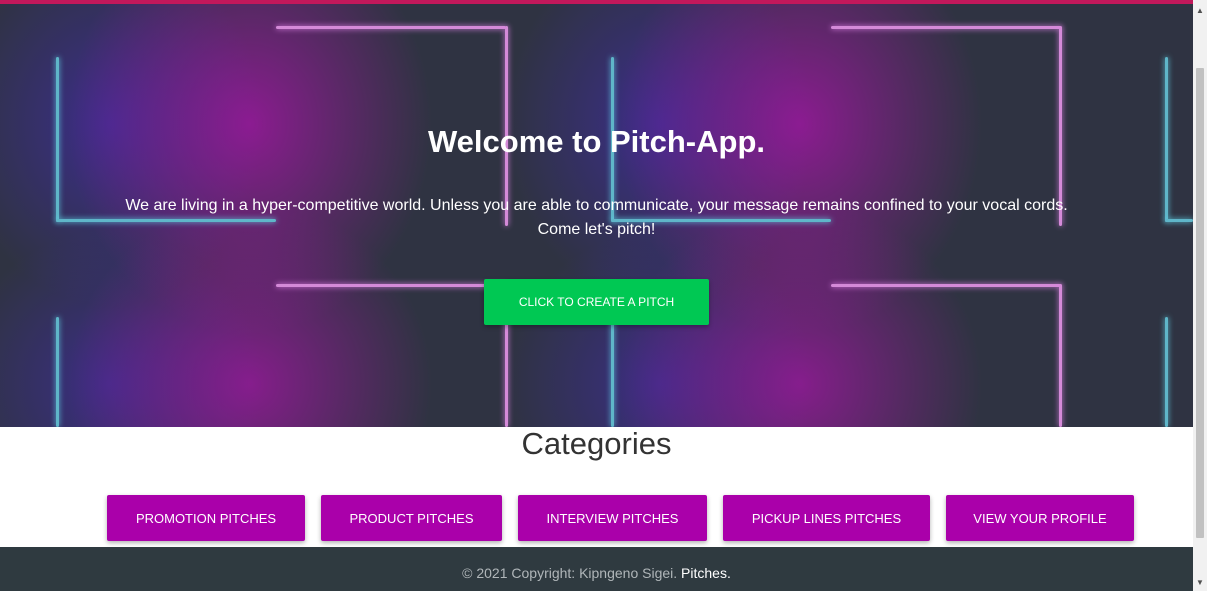 This screenshot has height=599, width=1207. I want to click on hero-description-line: Come let's pitch!, so click(596, 229).